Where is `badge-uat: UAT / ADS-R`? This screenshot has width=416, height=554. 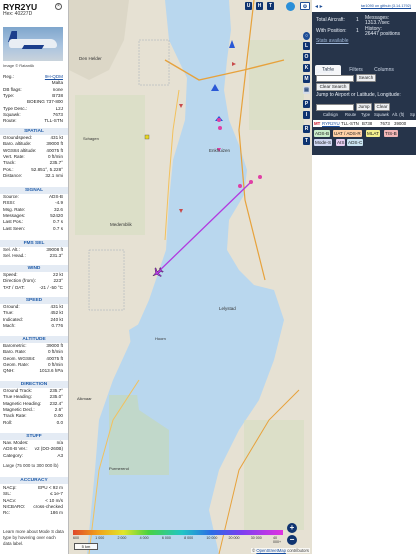
badge-uat: UAT / ADS-R is located at coordinates (347, 133).